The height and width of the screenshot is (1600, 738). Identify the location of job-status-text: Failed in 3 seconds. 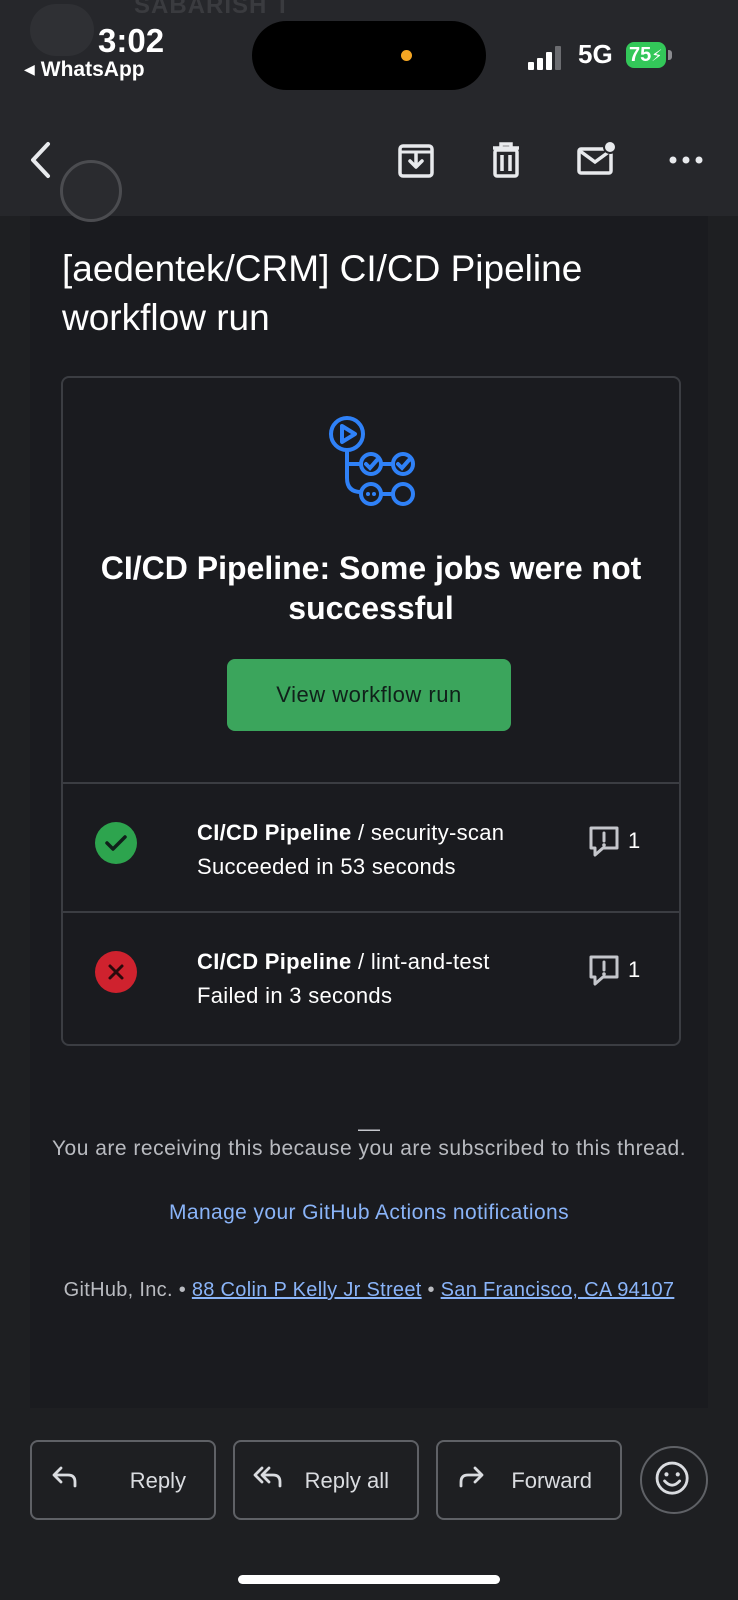
(295, 995).